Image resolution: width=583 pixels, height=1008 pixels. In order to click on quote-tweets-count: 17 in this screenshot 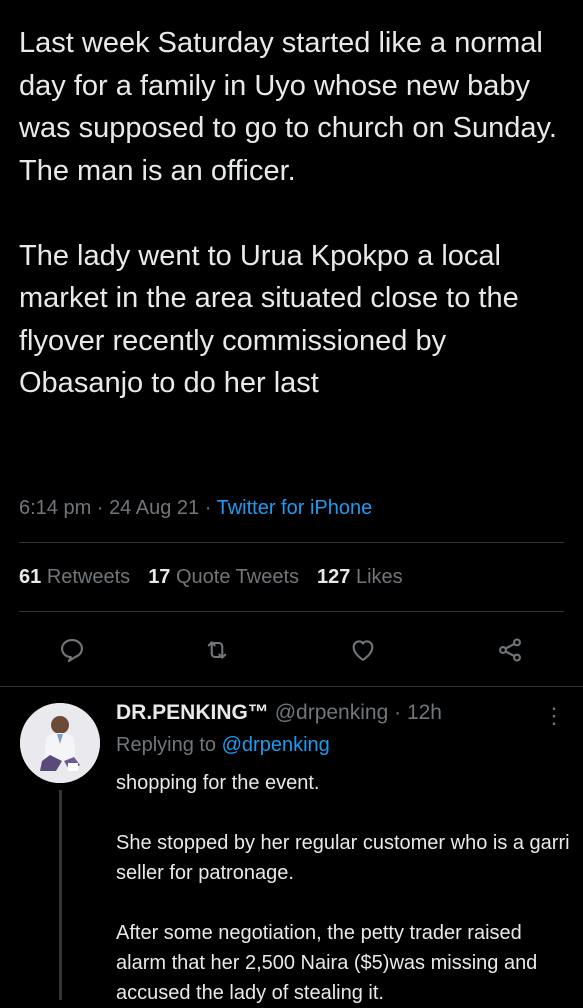, I will do `click(159, 577)`.